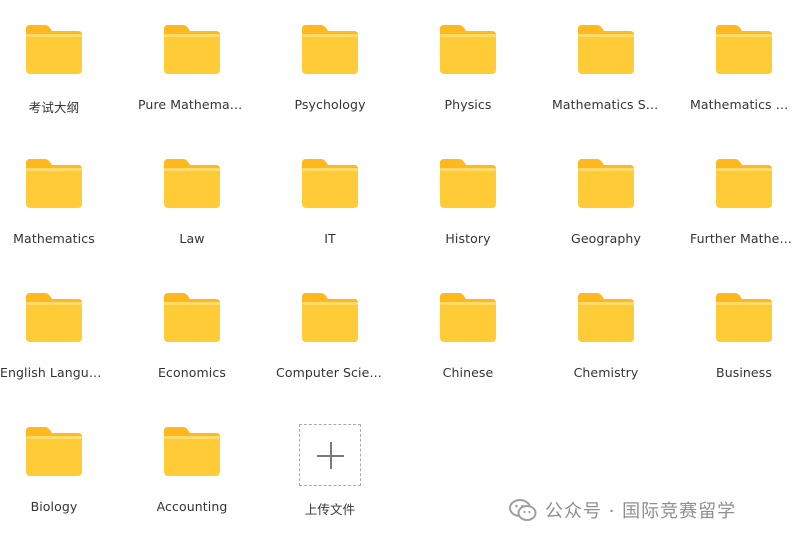 The width and height of the screenshot is (797, 554). What do you see at coordinates (468, 238) in the screenshot?
I see `folder-label: History` at bounding box center [468, 238].